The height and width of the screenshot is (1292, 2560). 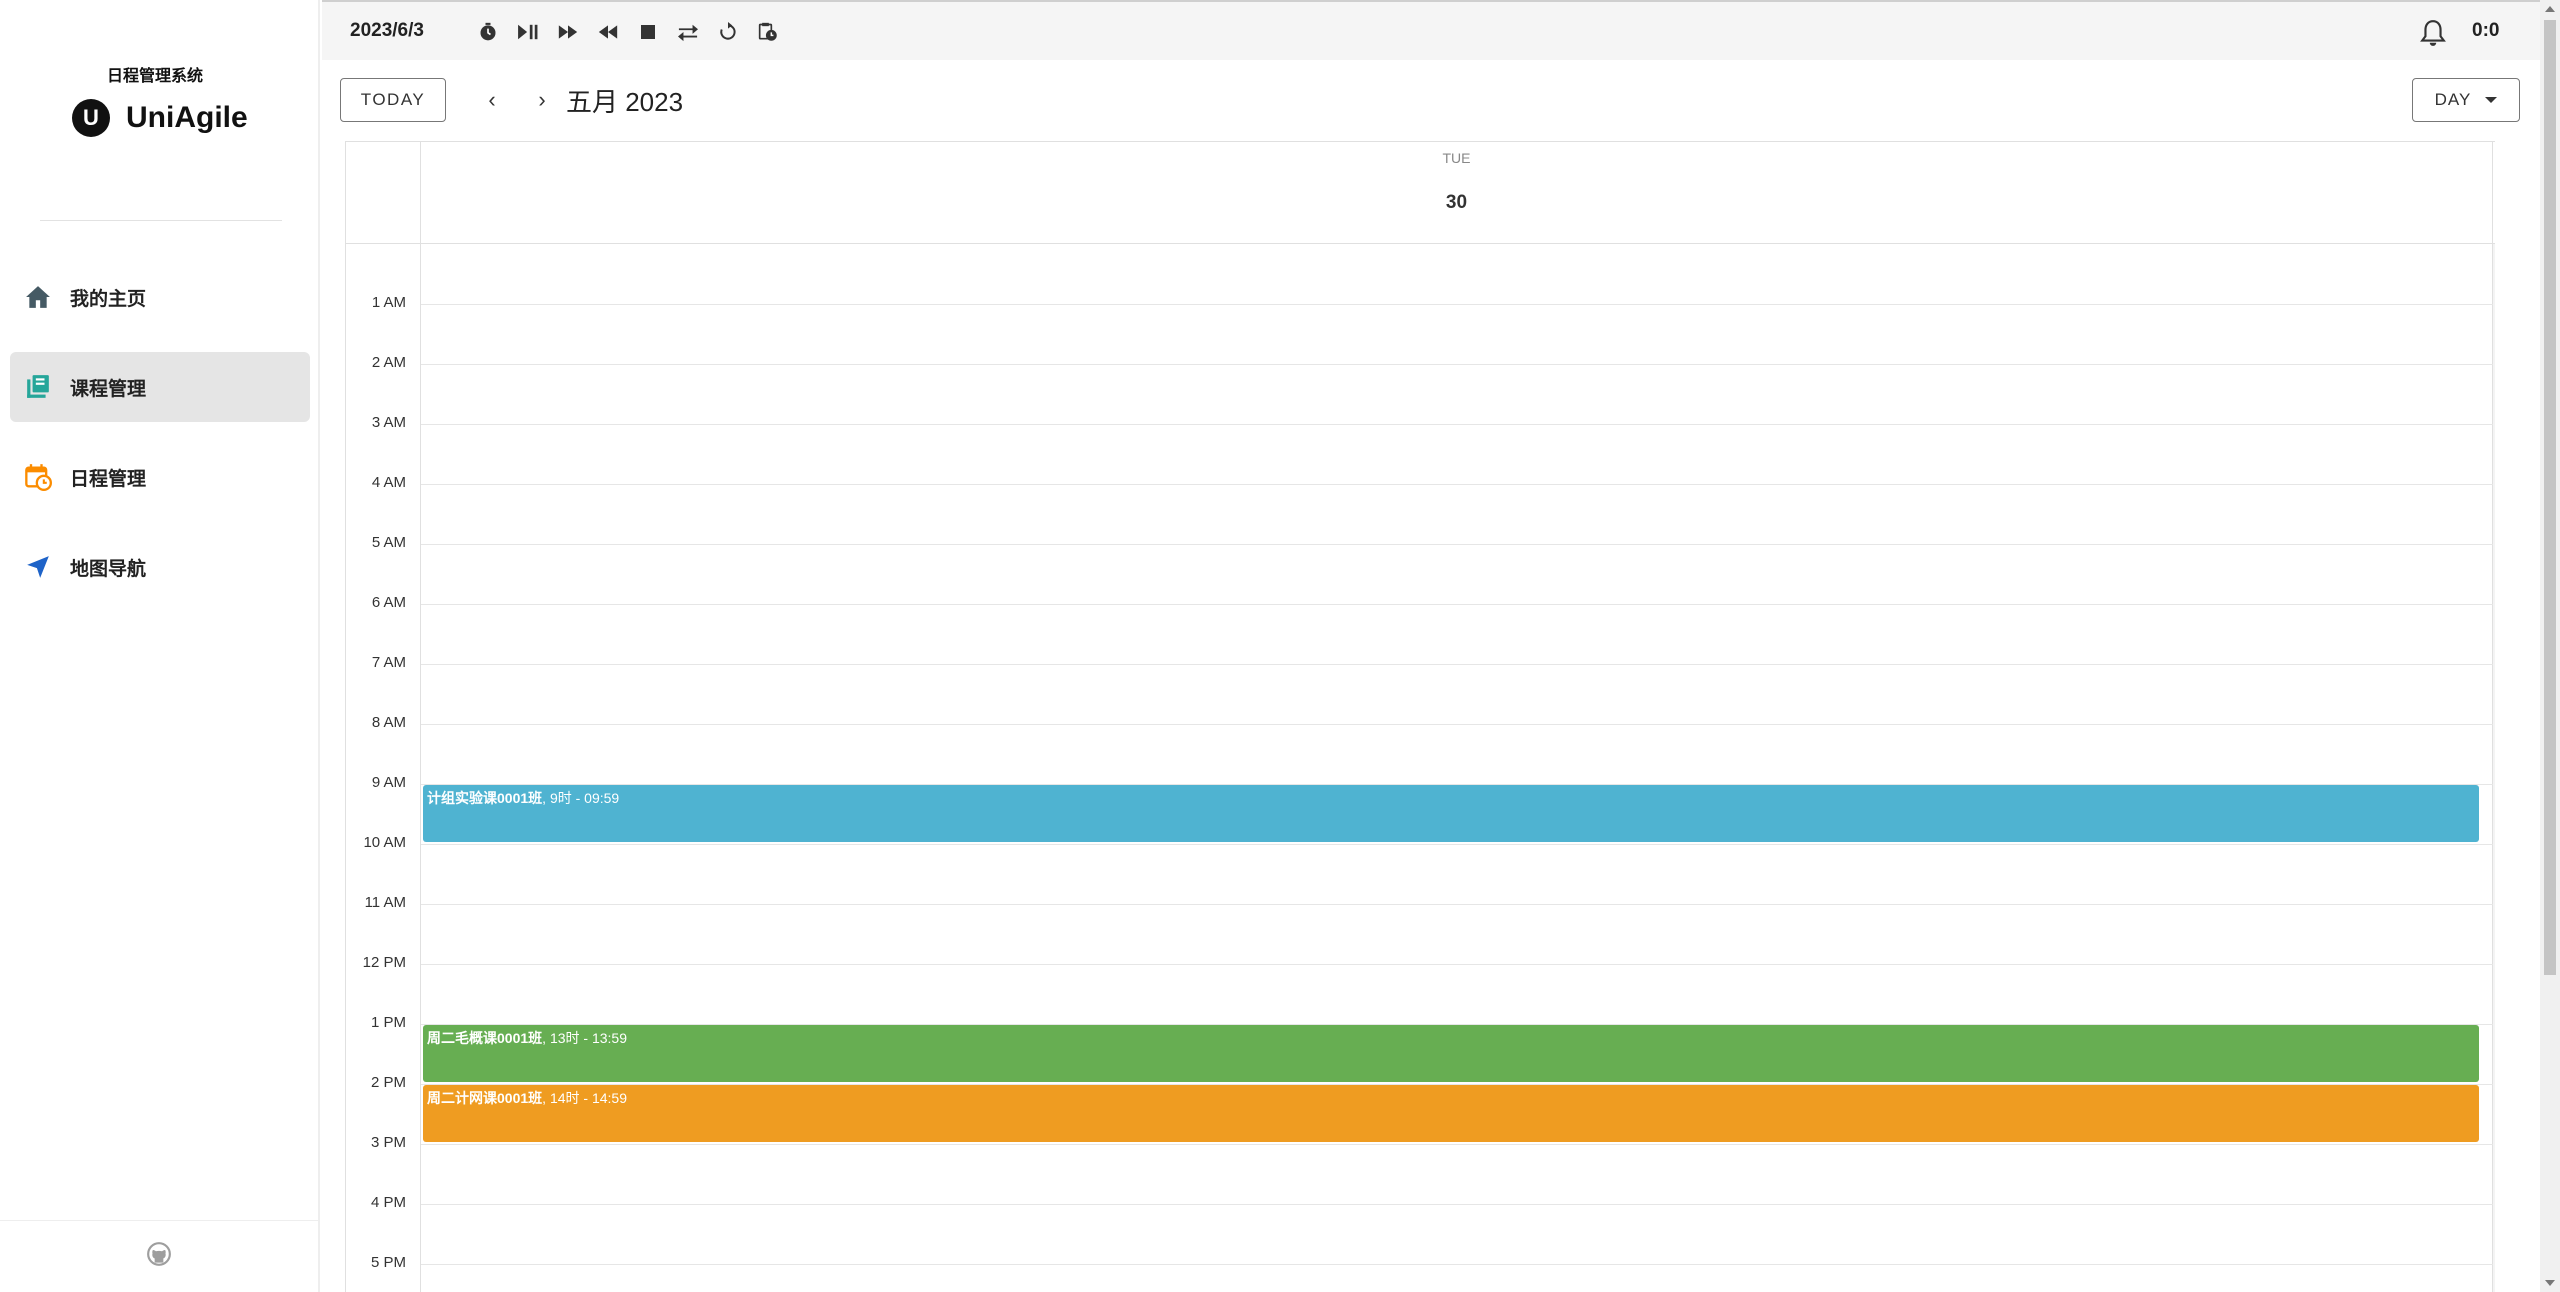 I want to click on time-controls, so click(x=628, y=32).